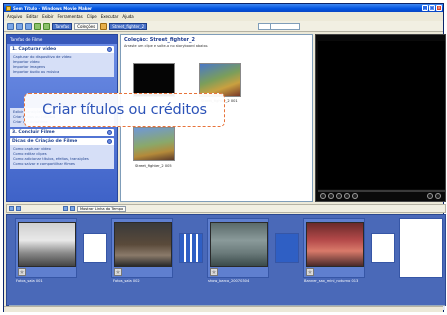 The image size is (447, 315). What do you see at coordinates (86, 26) in the screenshot?
I see `collections-button: Coleções` at bounding box center [86, 26].